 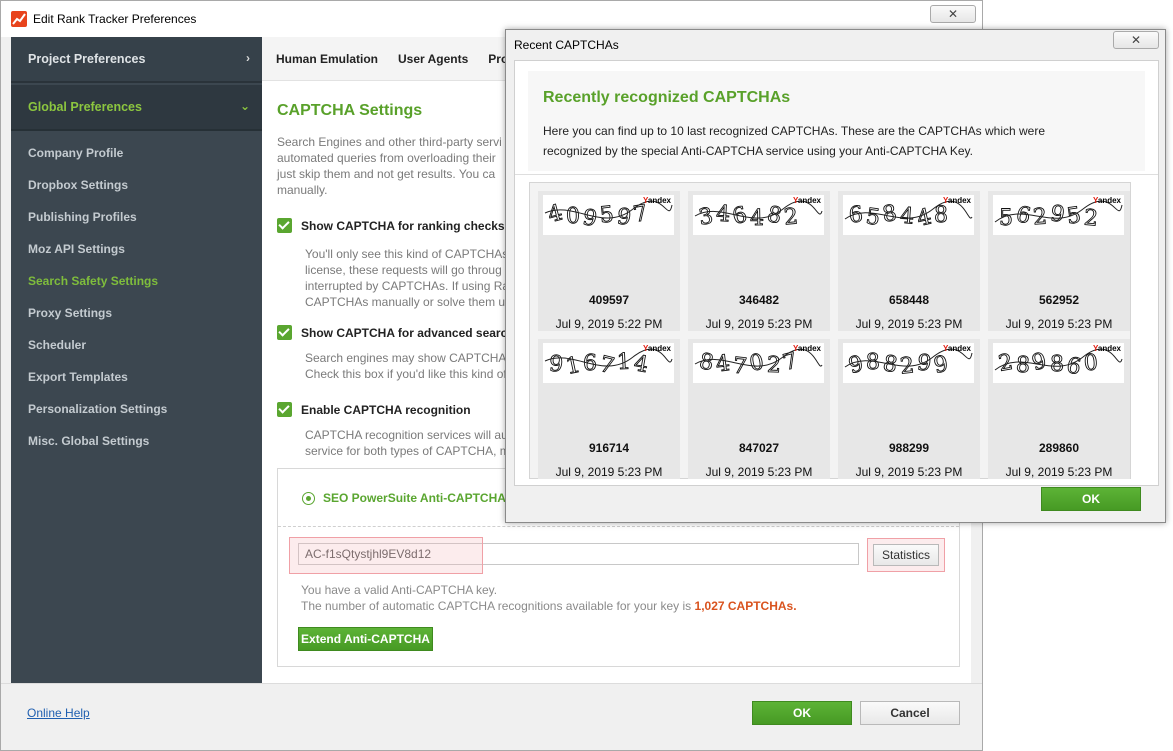 I want to click on captcha-item: 8 4 7 0 2 7 Yandex 847027 Jul 9, 2019 5:23 PM, so click(x=759, y=409).